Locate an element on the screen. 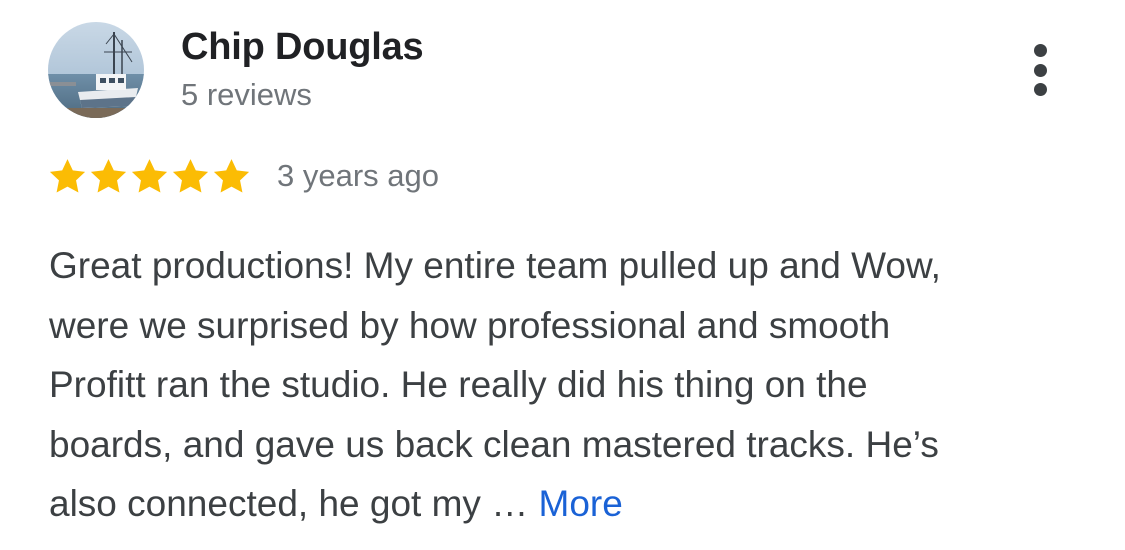 Image resolution: width=1125 pixels, height=550 pixels. review-text-line-last: also connected, he got my … More is located at coordinates (579, 504).